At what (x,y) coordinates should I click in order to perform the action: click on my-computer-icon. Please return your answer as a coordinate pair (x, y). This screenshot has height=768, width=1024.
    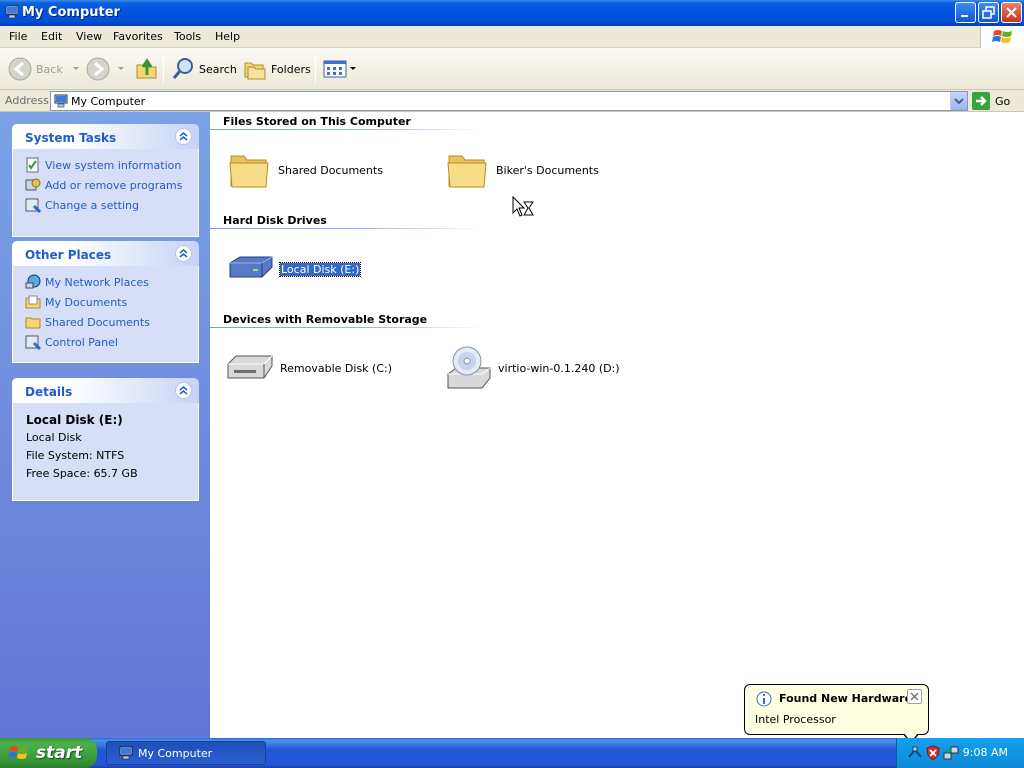
    Looking at the image, I should click on (61, 101).